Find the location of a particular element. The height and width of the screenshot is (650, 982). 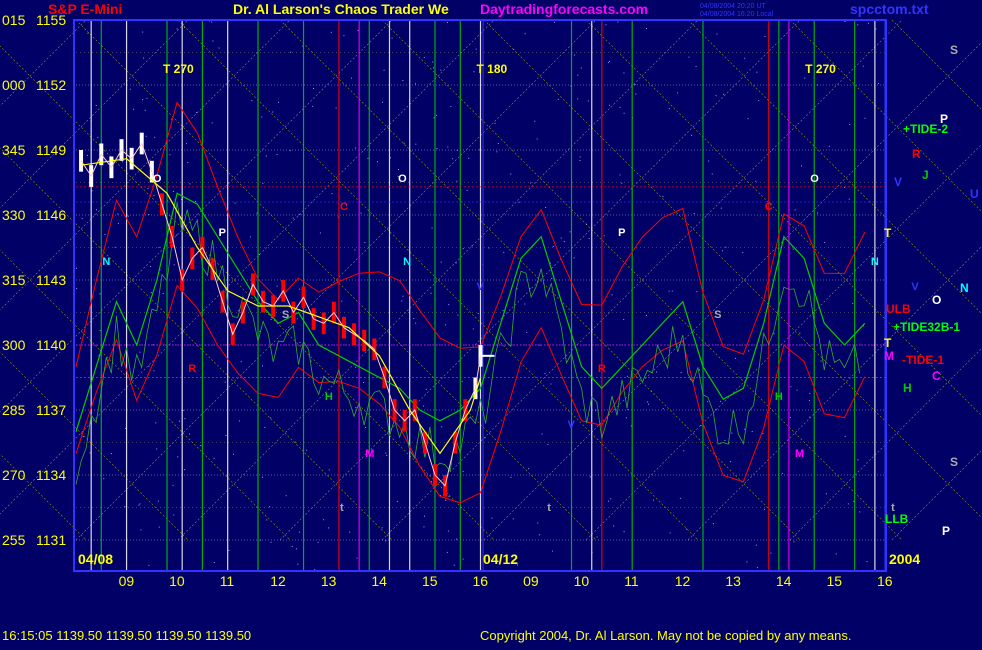

chart-marker-label: N is located at coordinates (106, 262).